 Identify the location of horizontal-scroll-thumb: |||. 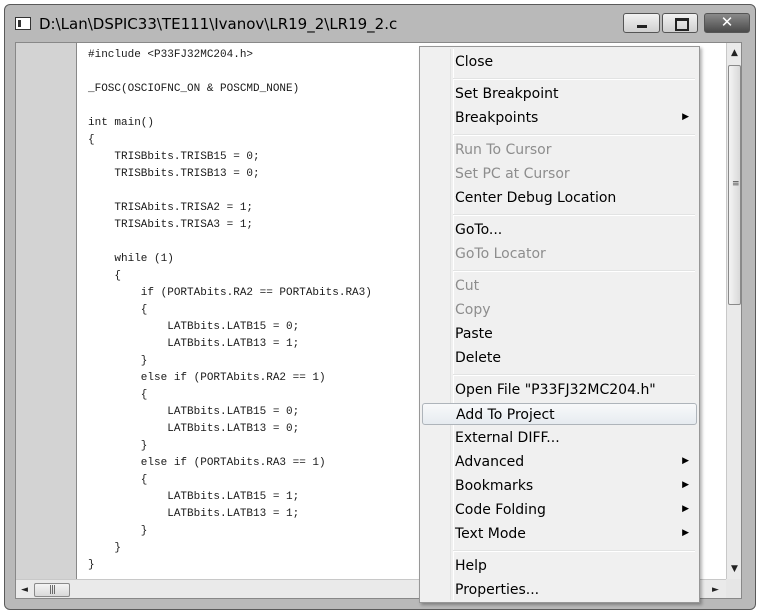
(52, 590).